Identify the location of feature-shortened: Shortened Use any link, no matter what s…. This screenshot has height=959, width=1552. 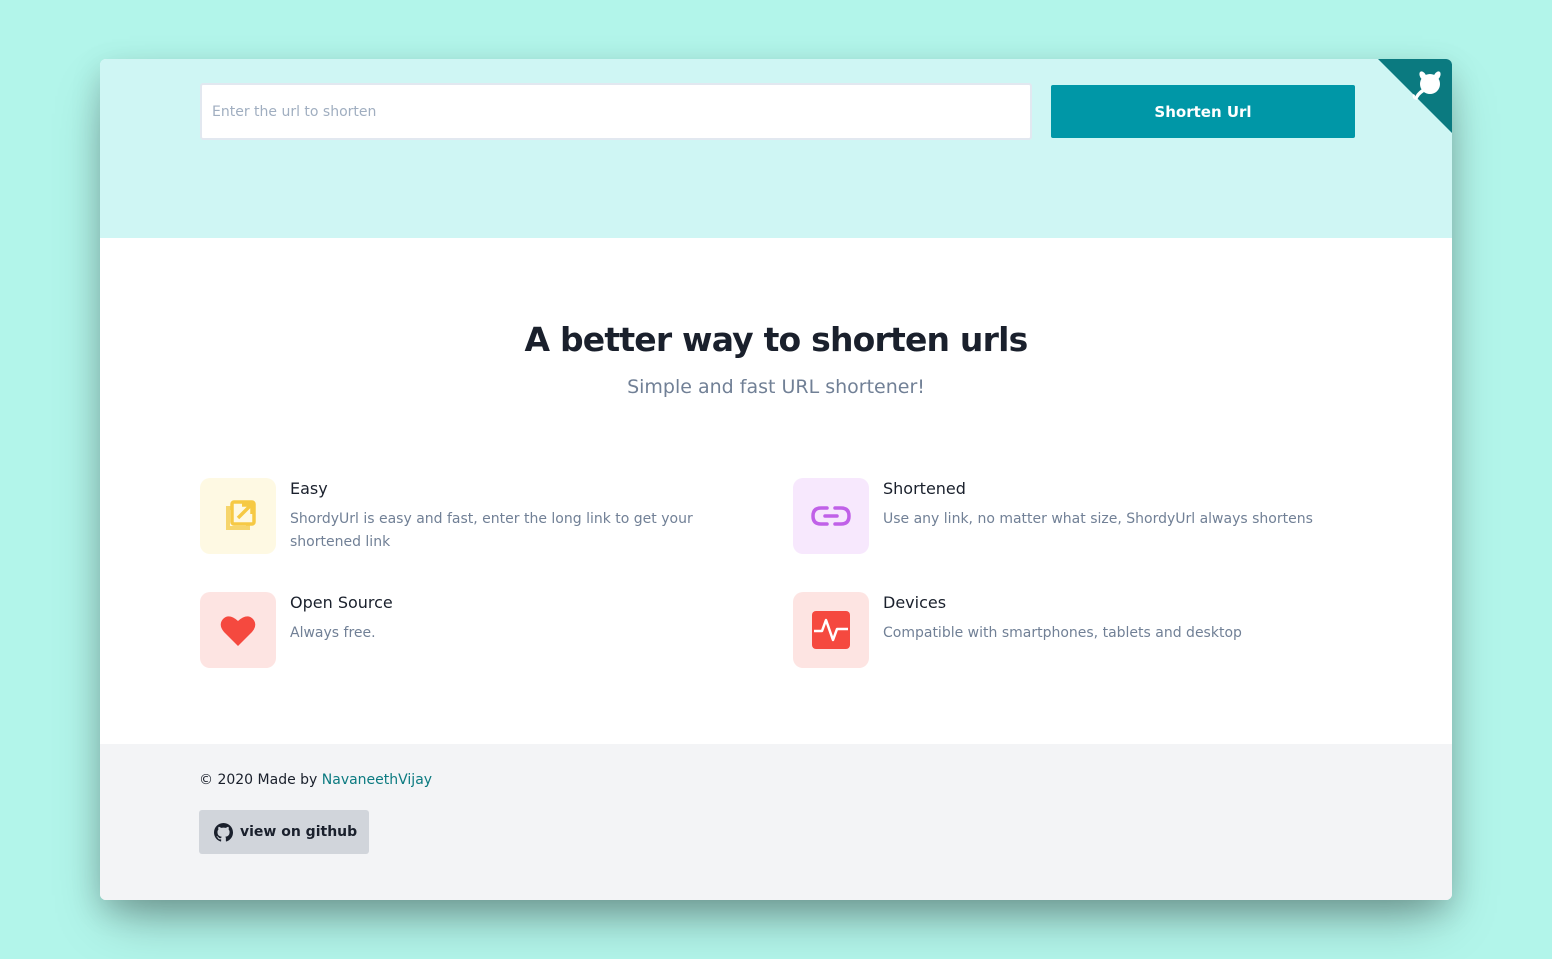
(1073, 518).